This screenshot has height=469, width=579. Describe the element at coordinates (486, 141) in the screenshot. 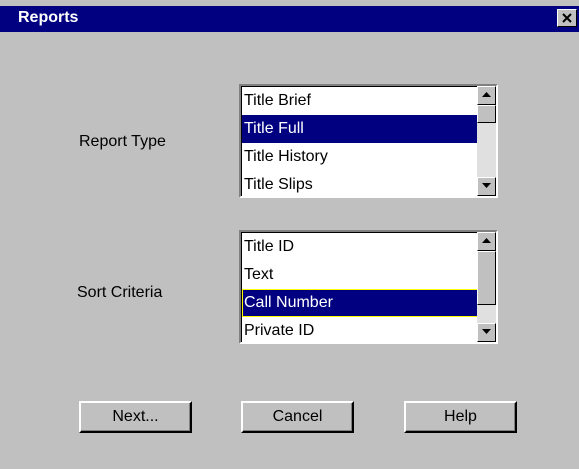

I see `report-type-scrollbar` at that location.